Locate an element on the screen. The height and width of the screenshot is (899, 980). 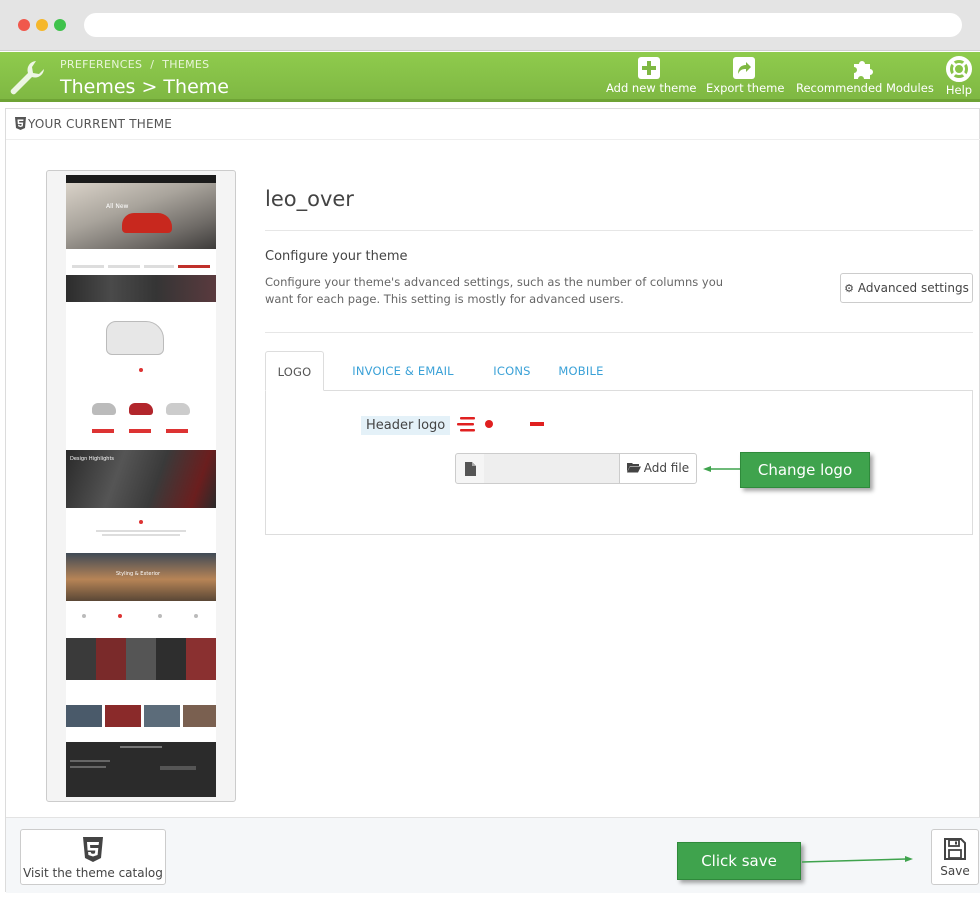
configure-theme-title: Configure your theme is located at coordinates (336, 256).